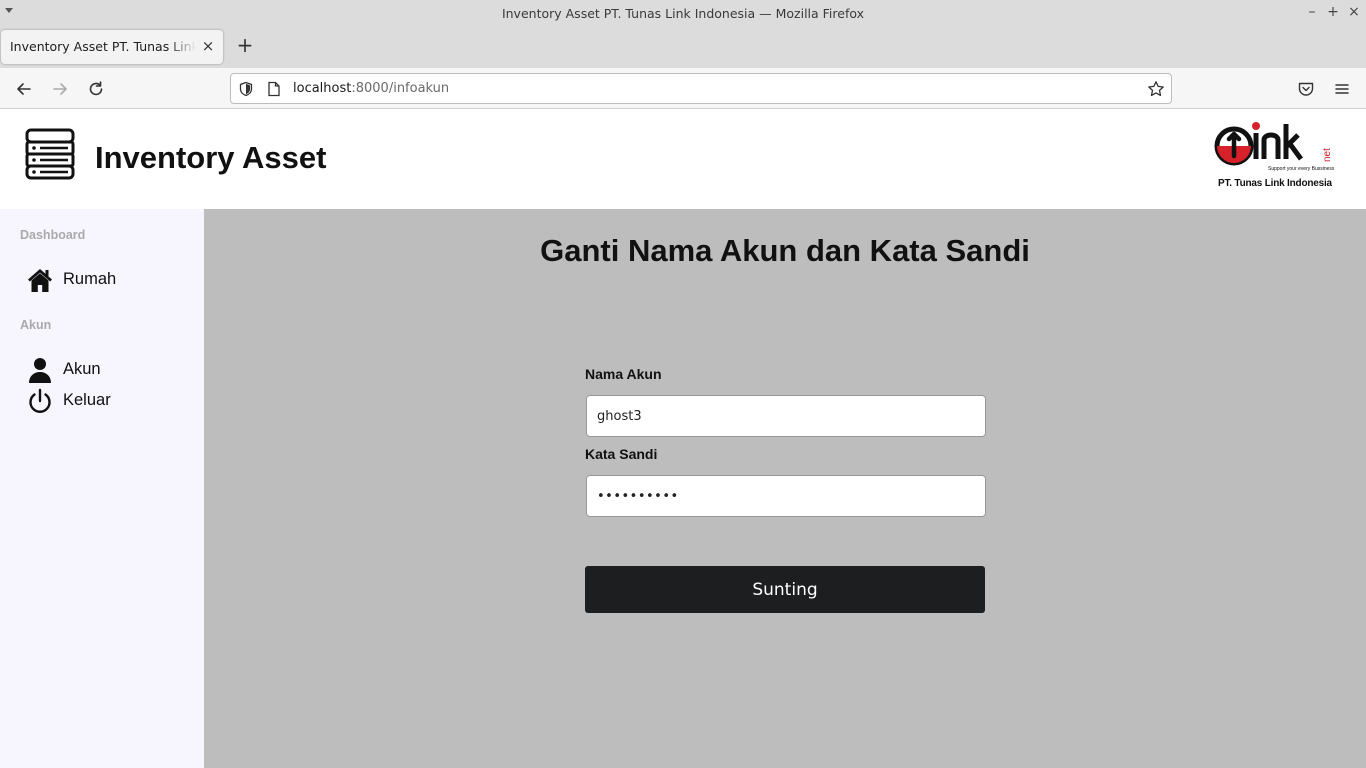 The width and height of the screenshot is (1366, 768). What do you see at coordinates (40, 400) in the screenshot?
I see `power-icon` at bounding box center [40, 400].